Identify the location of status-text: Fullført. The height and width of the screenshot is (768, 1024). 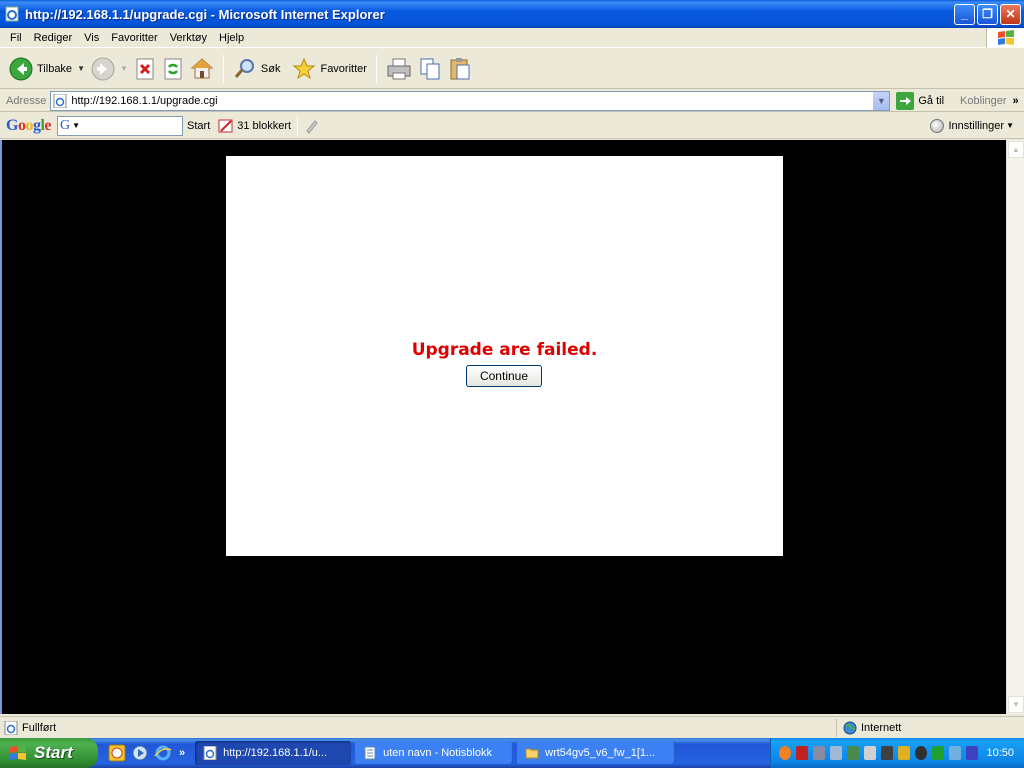
(39, 727).